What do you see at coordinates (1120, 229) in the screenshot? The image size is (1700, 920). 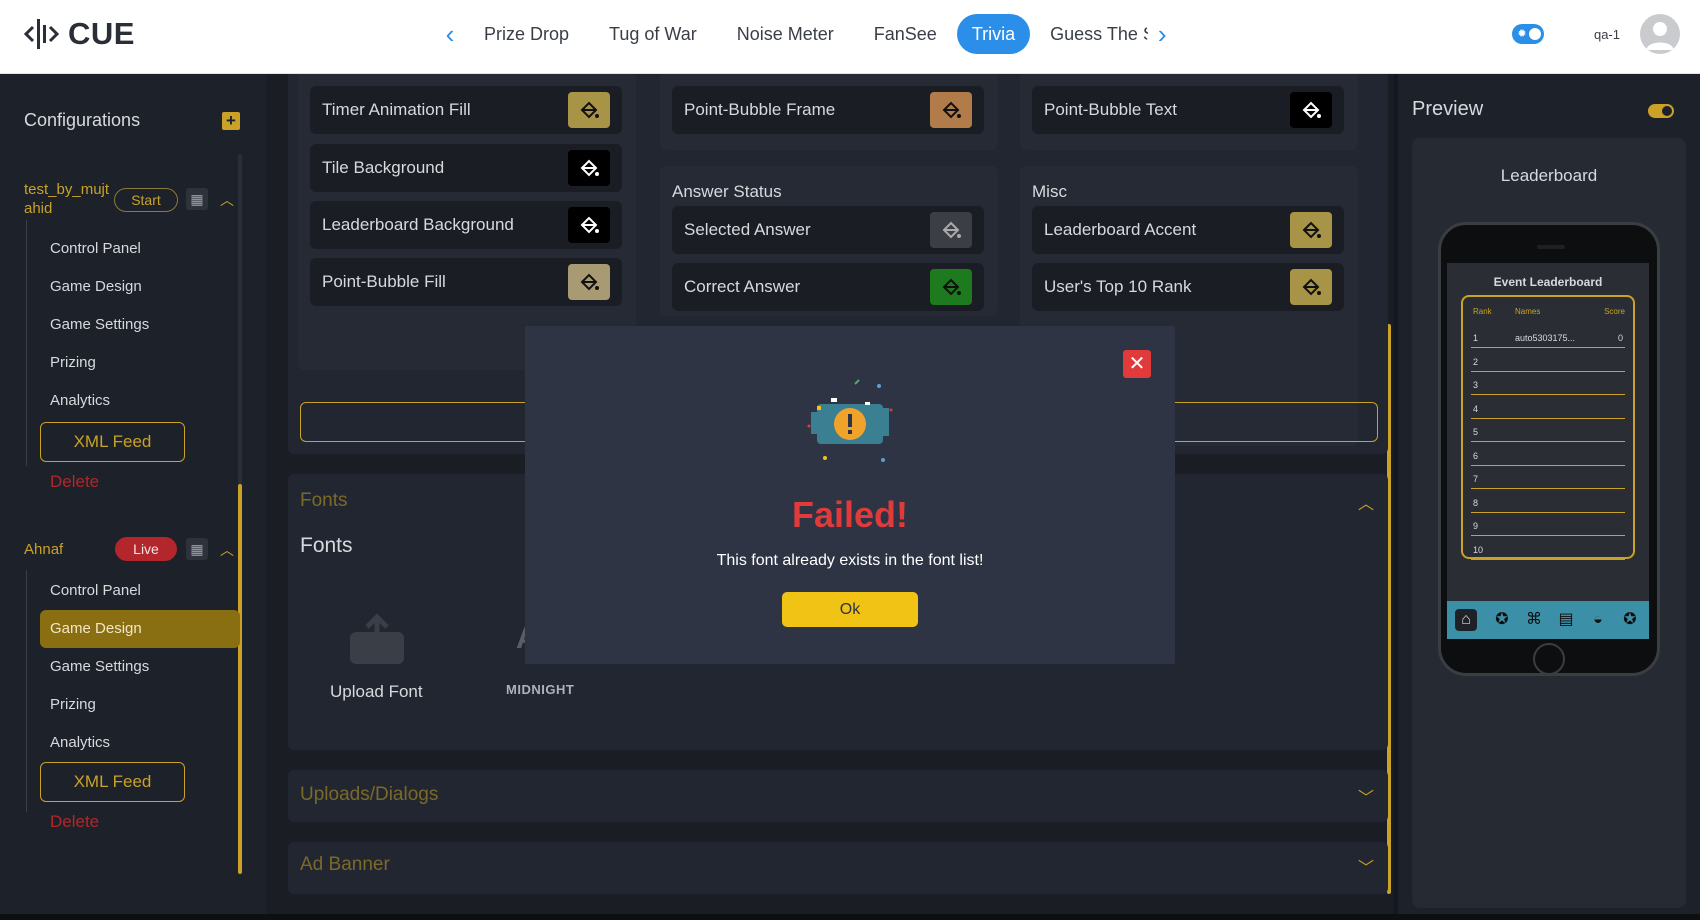 I see `color-label: Leaderboard Accent` at bounding box center [1120, 229].